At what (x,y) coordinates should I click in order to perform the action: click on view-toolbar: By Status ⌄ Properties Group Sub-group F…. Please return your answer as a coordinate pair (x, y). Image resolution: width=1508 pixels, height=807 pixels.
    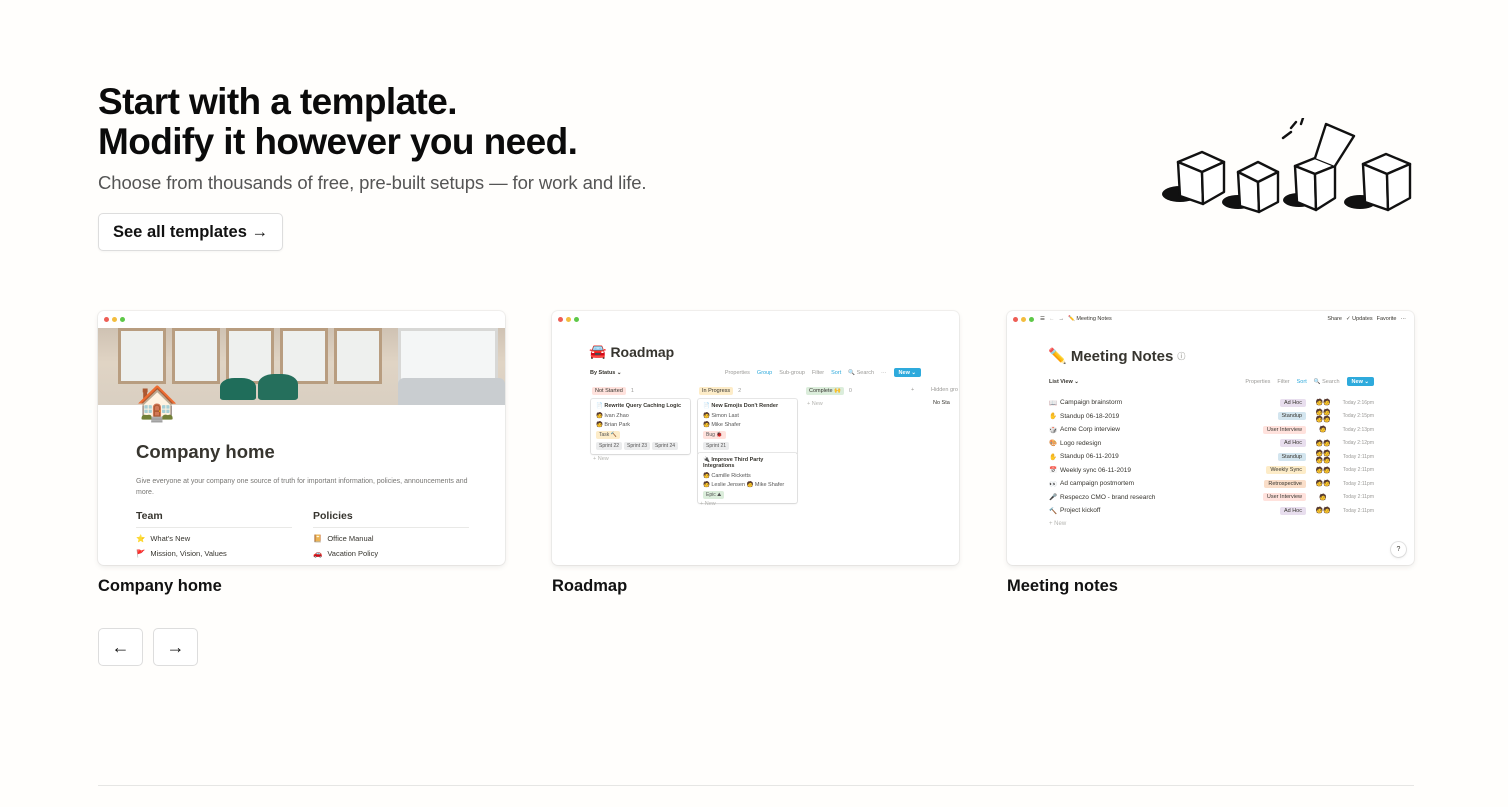
    Looking at the image, I should click on (755, 372).